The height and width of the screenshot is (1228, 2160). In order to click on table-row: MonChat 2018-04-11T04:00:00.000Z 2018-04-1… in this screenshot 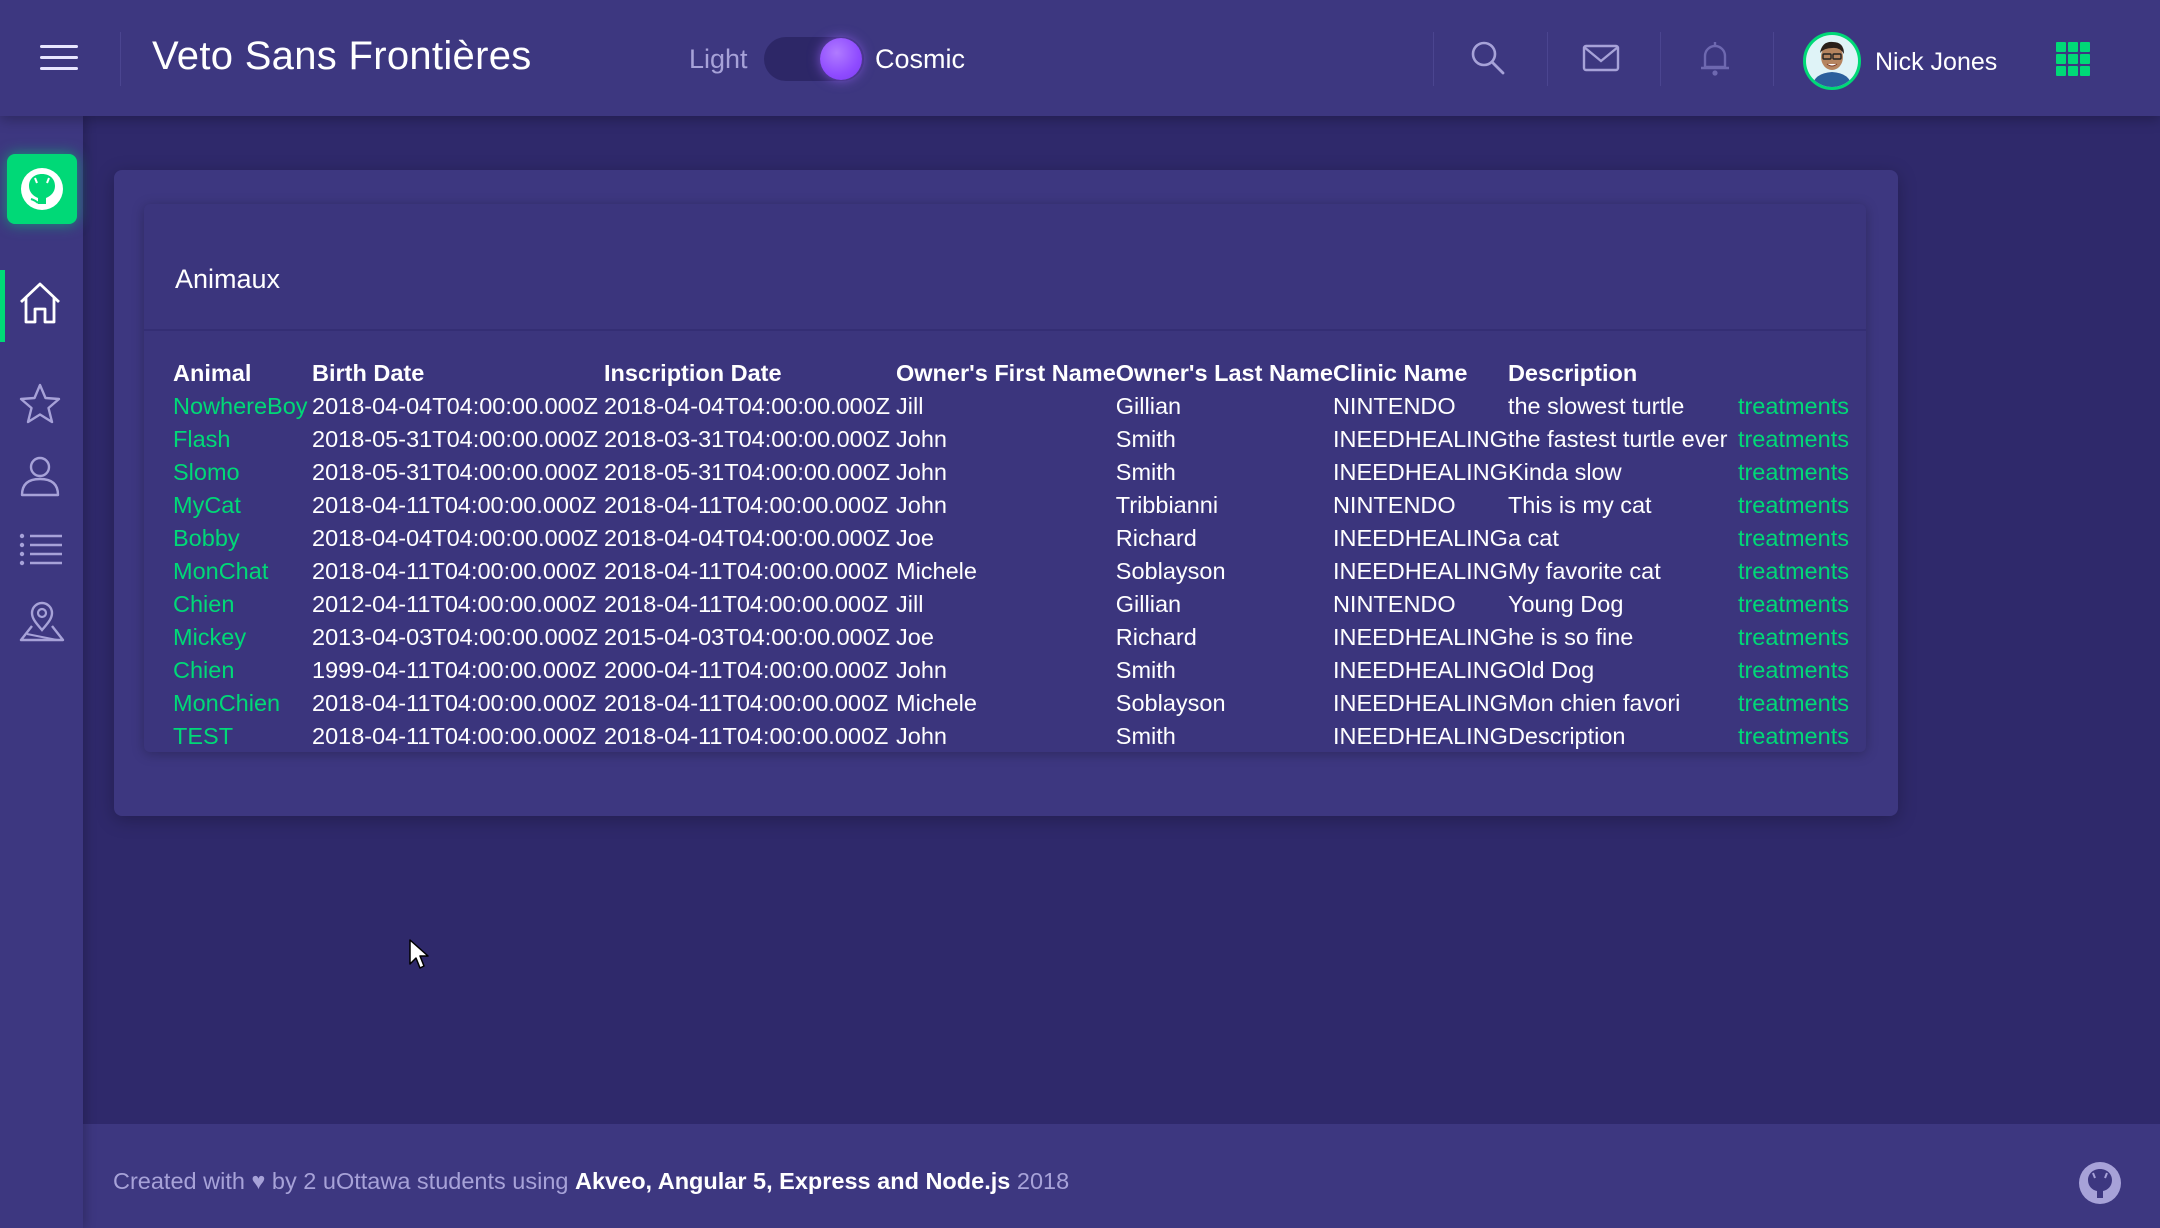, I will do `click(1015, 571)`.